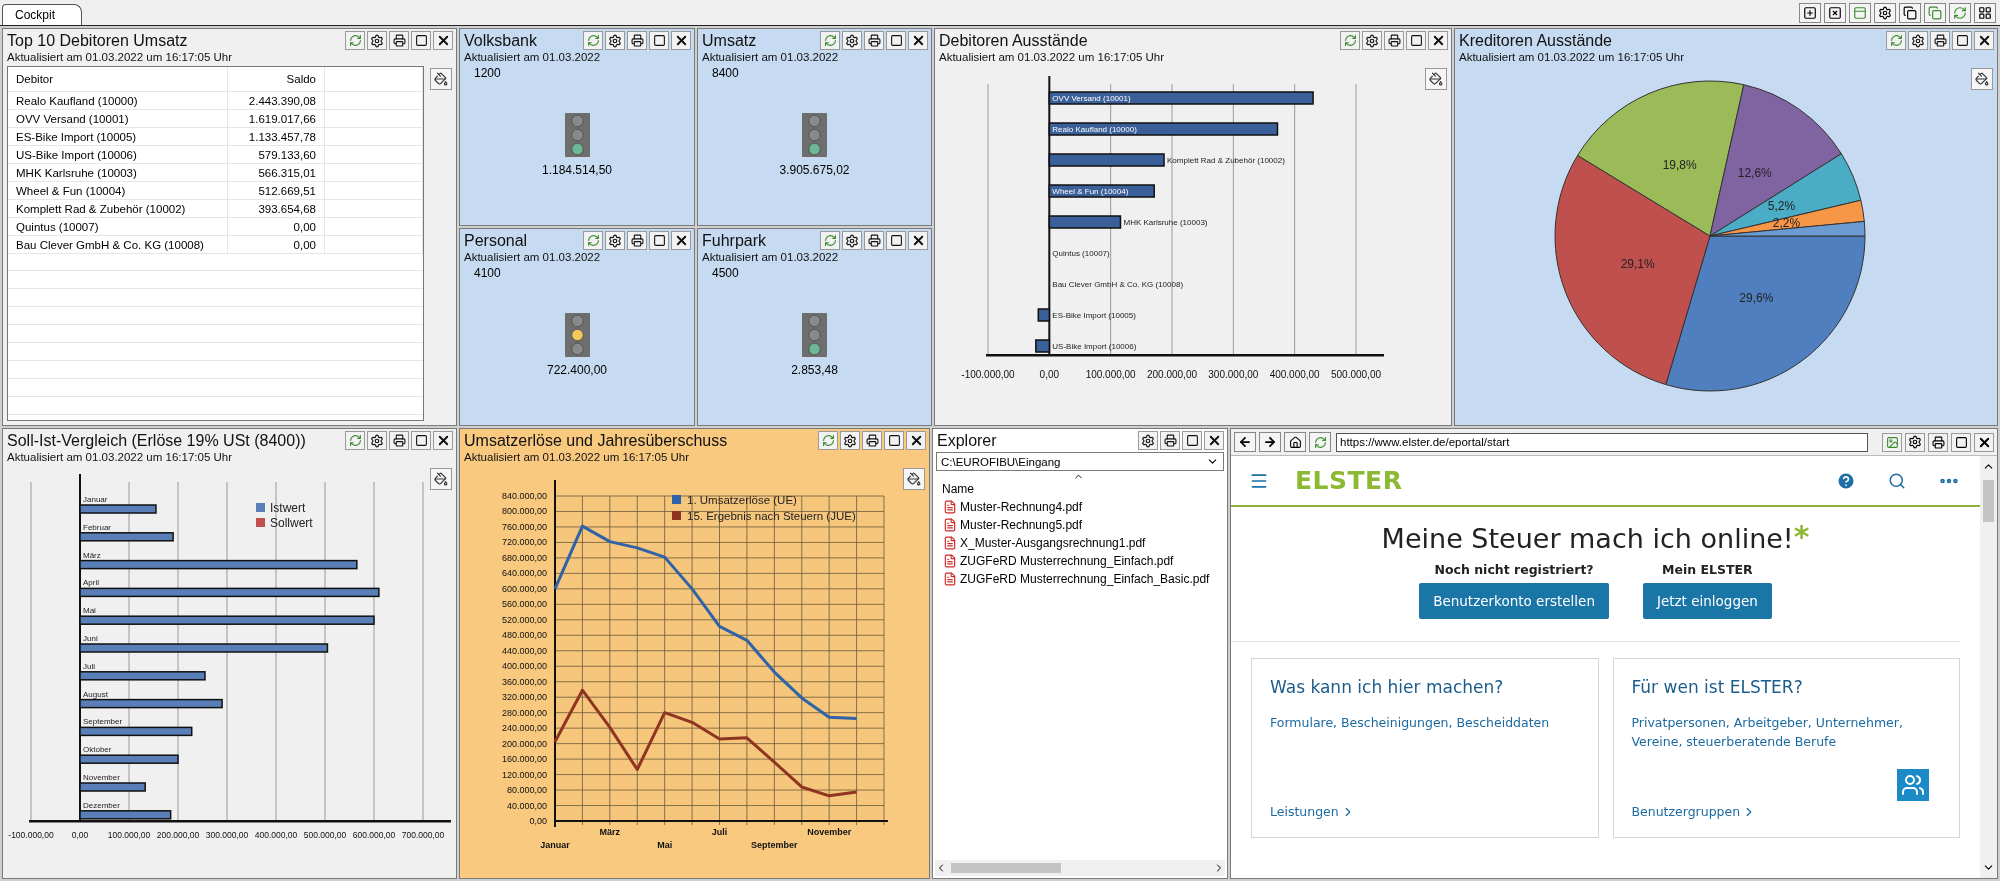  What do you see at coordinates (1694, 811) in the screenshot?
I see `card-link: Benutzergruppen` at bounding box center [1694, 811].